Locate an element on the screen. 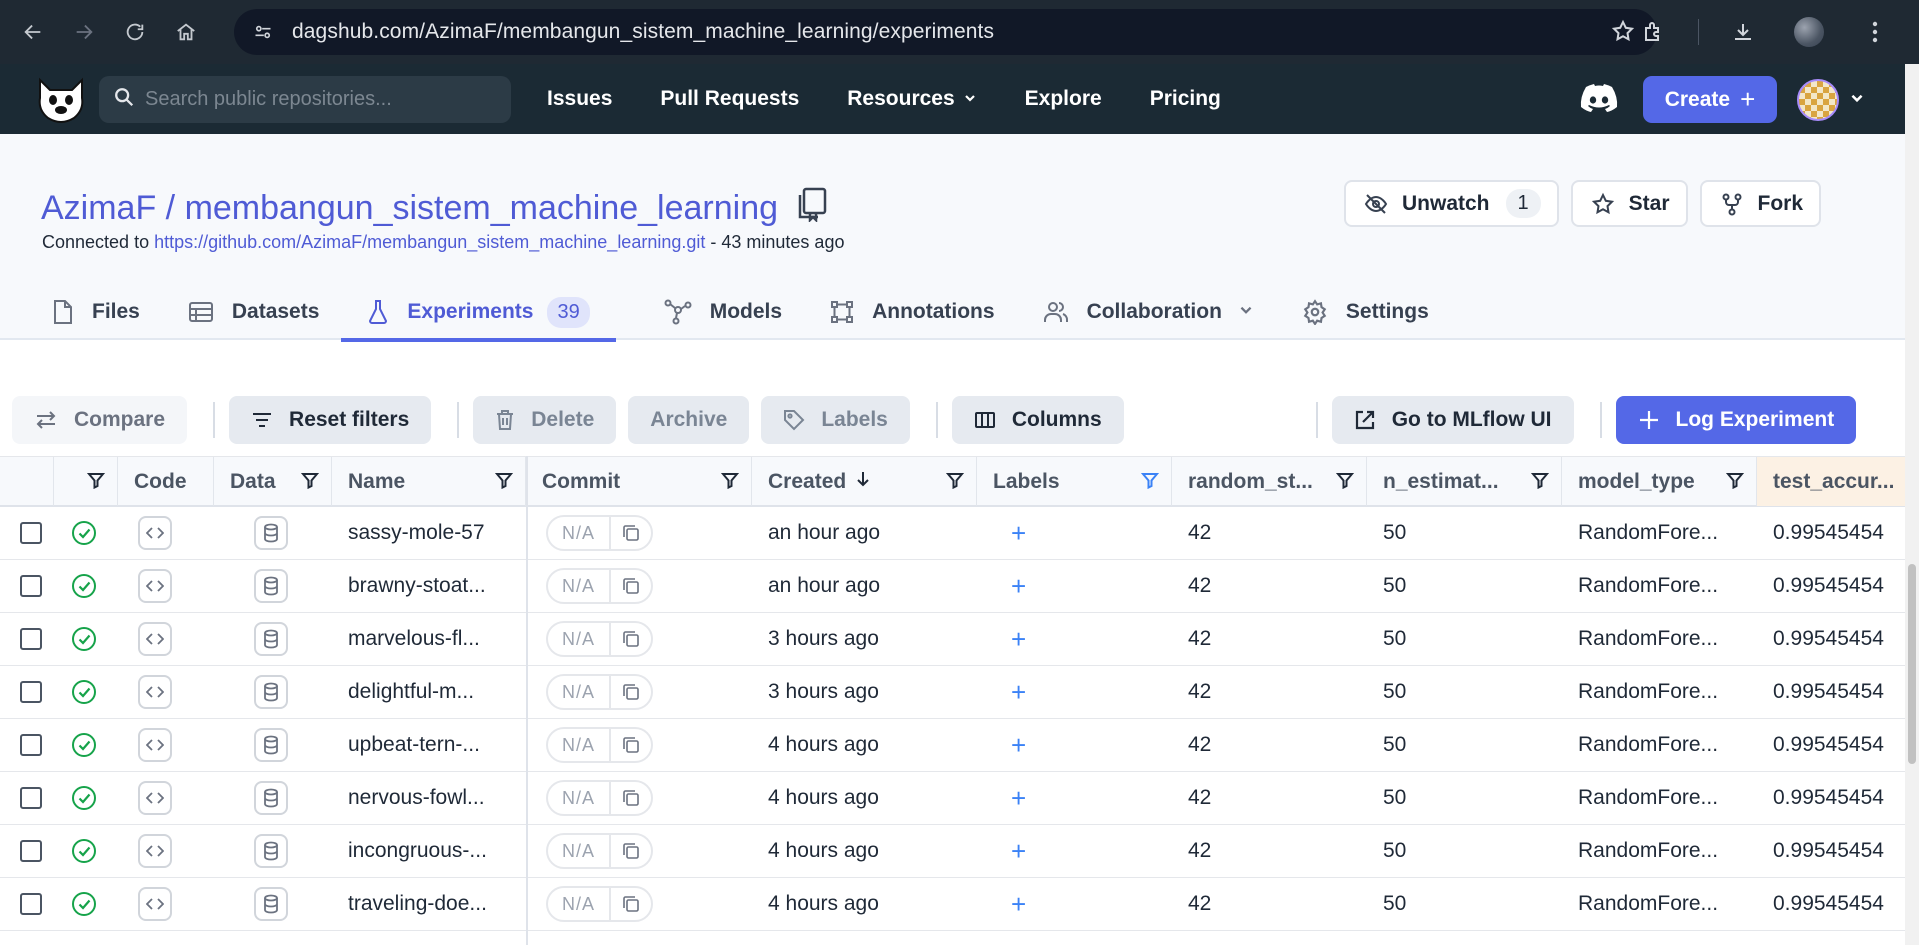  create-button: Create + is located at coordinates (1710, 99).